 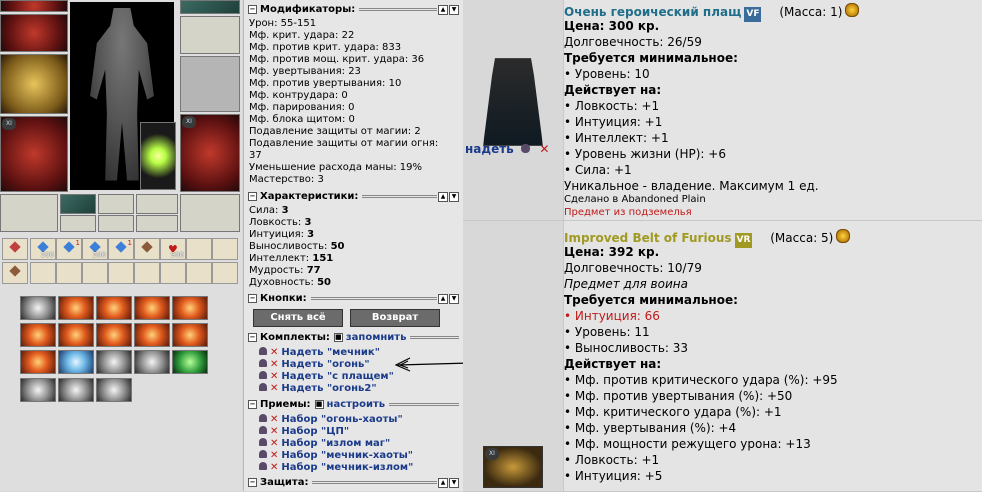 I want to click on tricks-configure-link: настроить, so click(x=356, y=404).